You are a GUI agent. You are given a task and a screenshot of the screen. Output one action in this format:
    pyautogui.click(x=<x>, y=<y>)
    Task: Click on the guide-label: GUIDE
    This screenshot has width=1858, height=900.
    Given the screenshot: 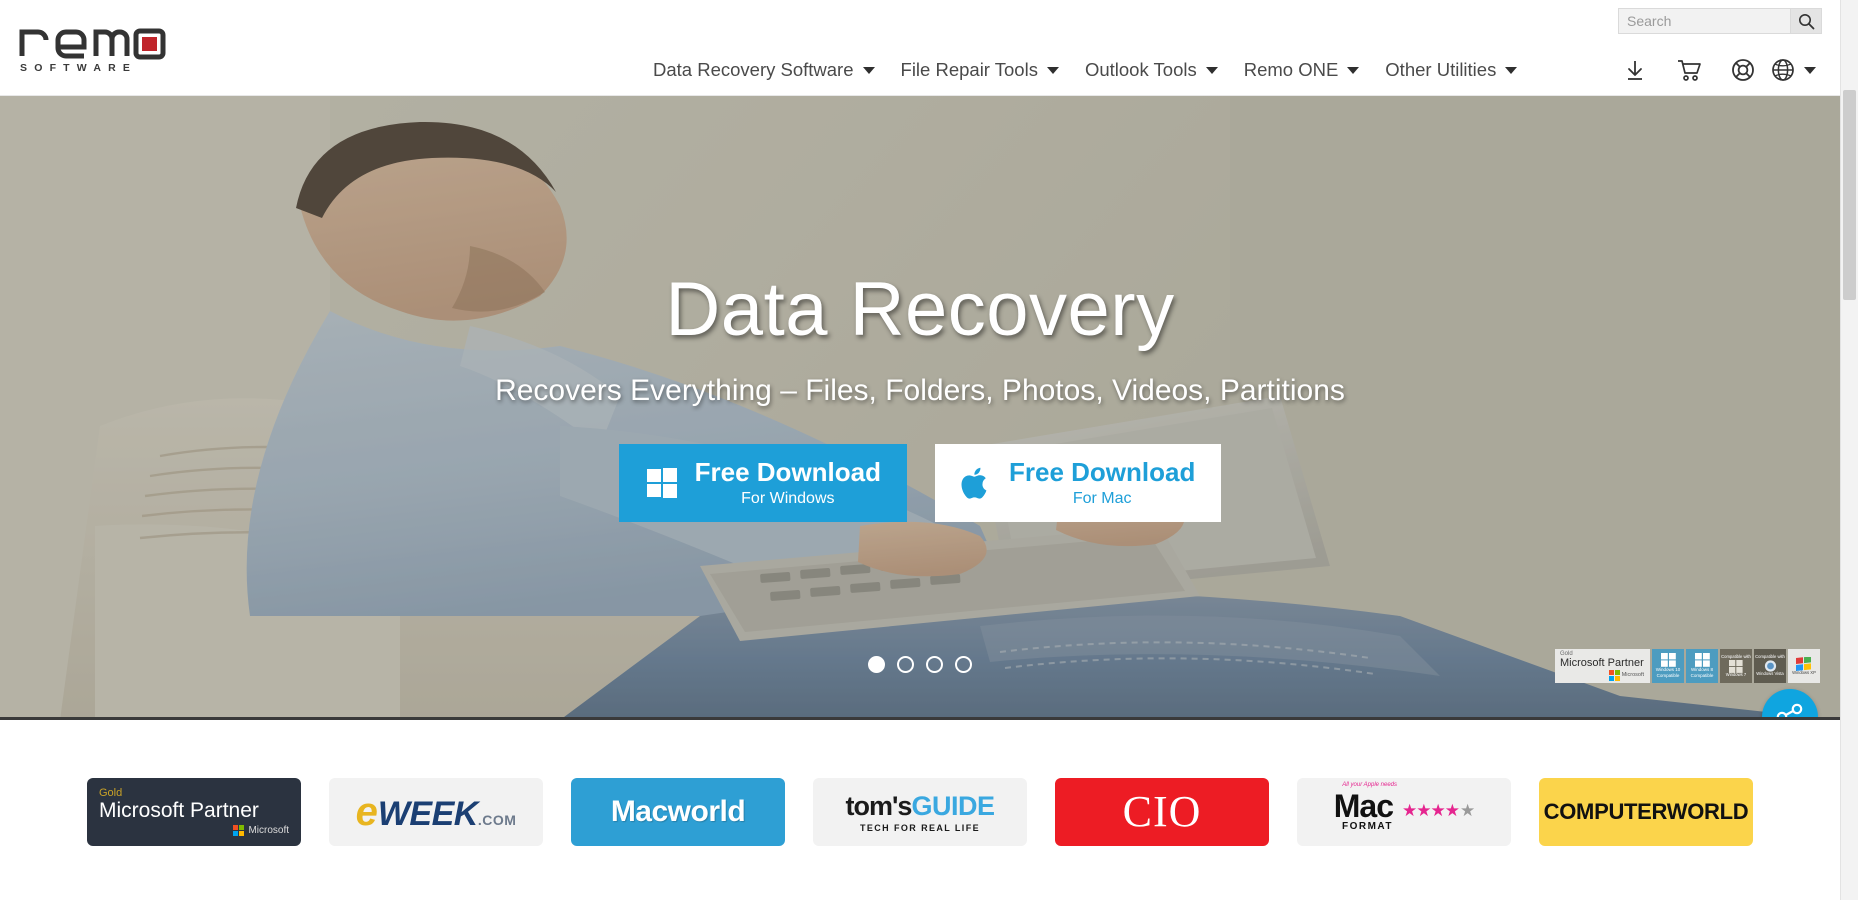 What is the action you would take?
    pyautogui.click(x=953, y=805)
    